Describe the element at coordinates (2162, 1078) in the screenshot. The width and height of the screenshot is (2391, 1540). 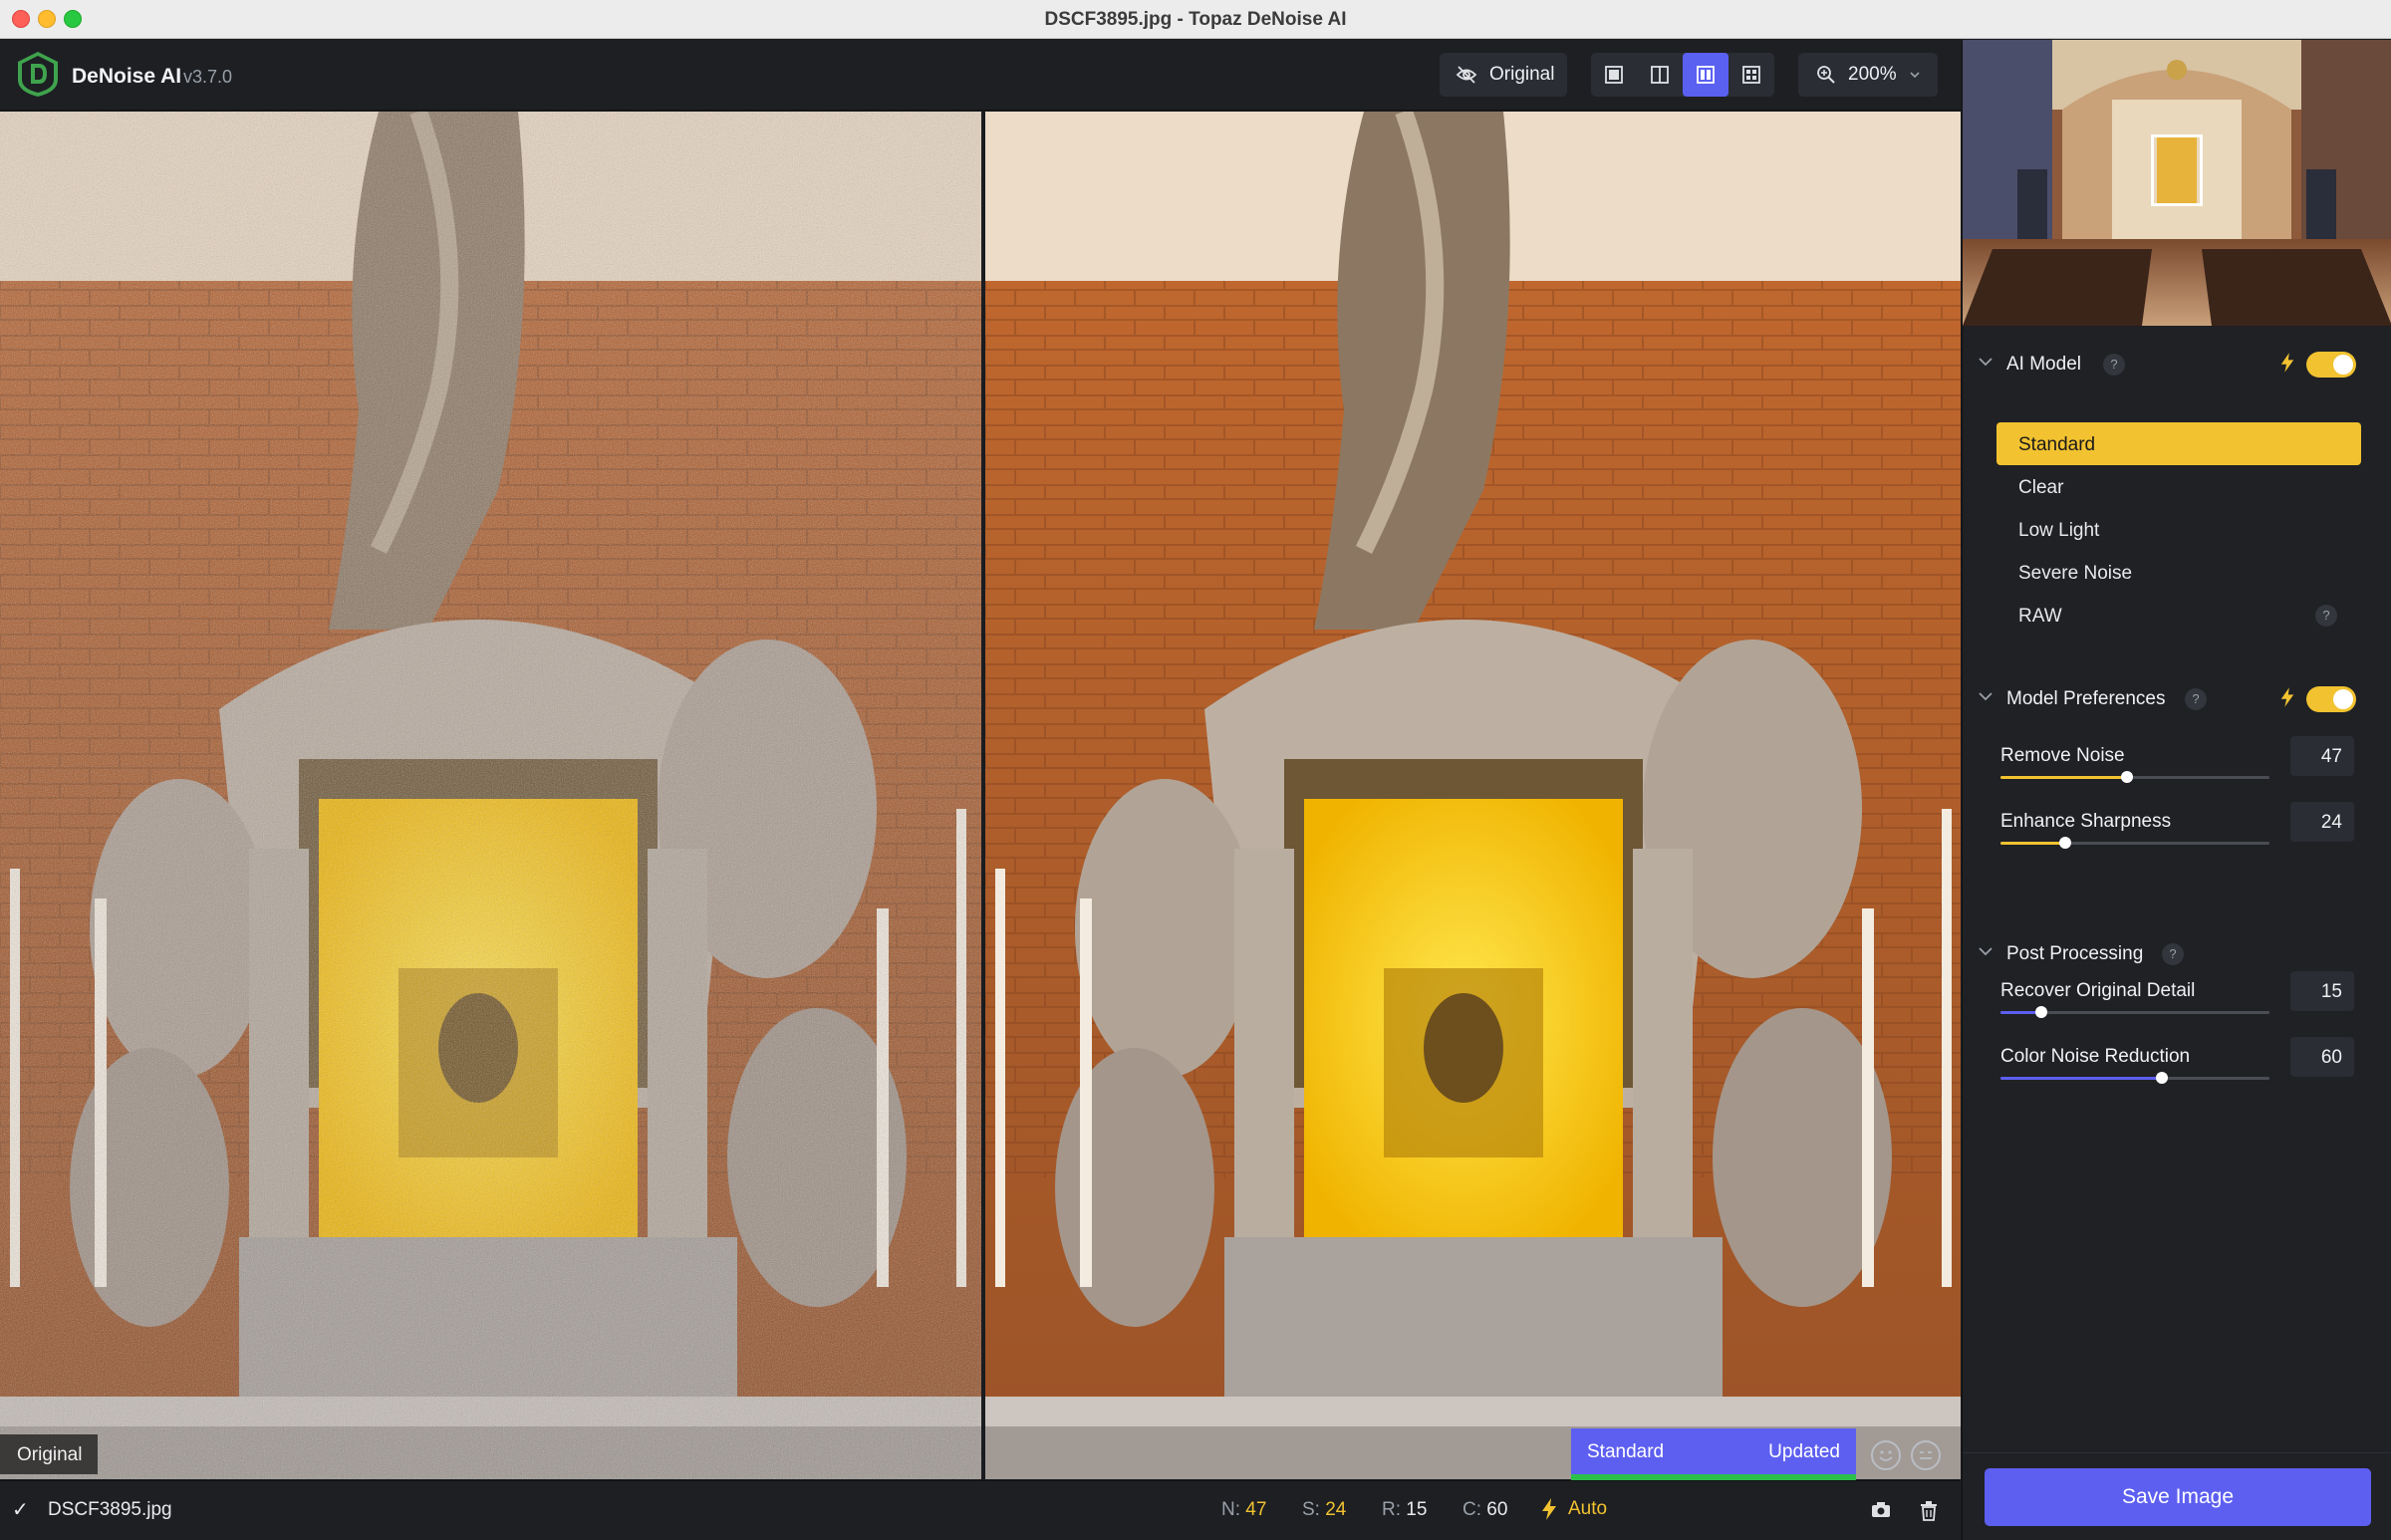
I see `color-noise-handle` at that location.